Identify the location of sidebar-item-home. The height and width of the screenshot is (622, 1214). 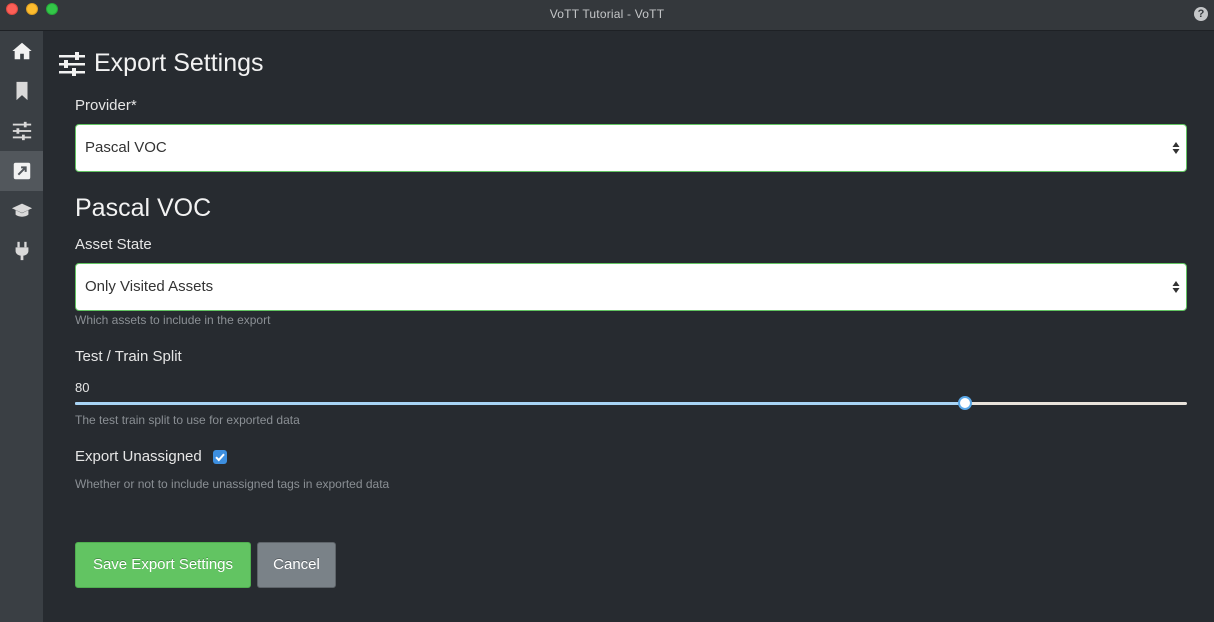
(21, 51).